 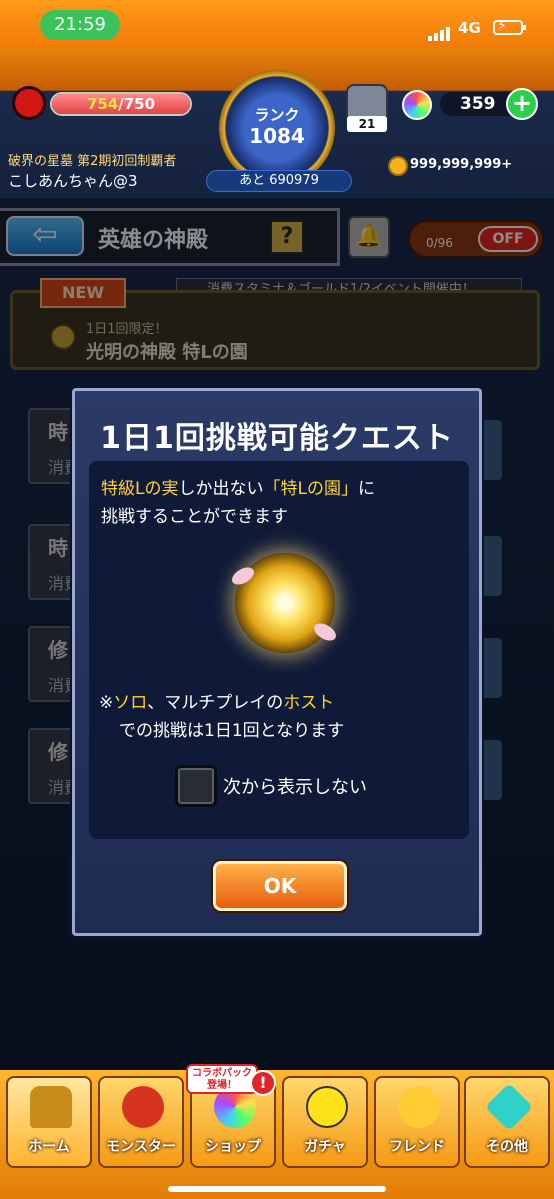 I want to click on rank-next-exp: あと 690979, so click(x=279, y=181).